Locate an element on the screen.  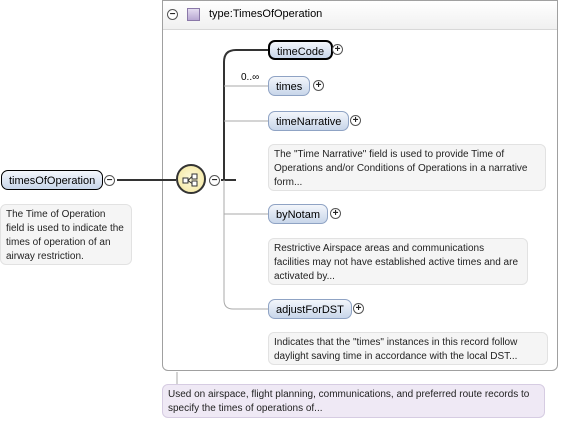
child-element-label: times is located at coordinates (289, 87).